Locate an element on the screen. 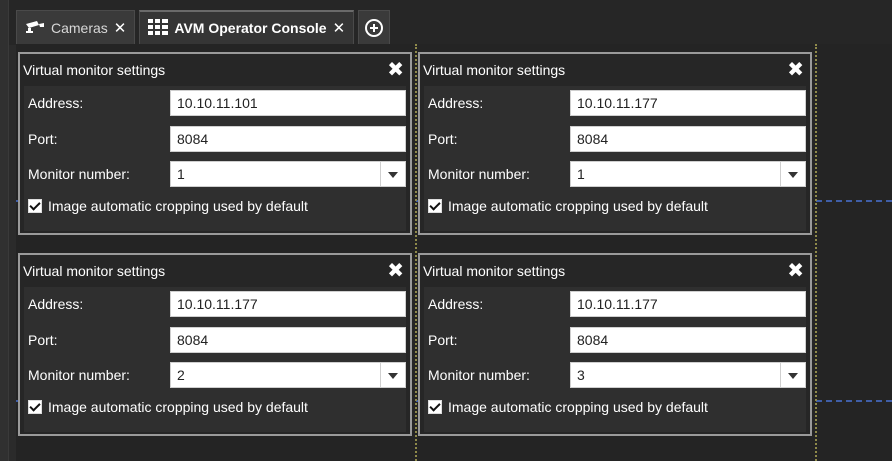 Image resolution: width=892 pixels, height=461 pixels. tab-cameras: Cameras ✕ is located at coordinates (76, 27).